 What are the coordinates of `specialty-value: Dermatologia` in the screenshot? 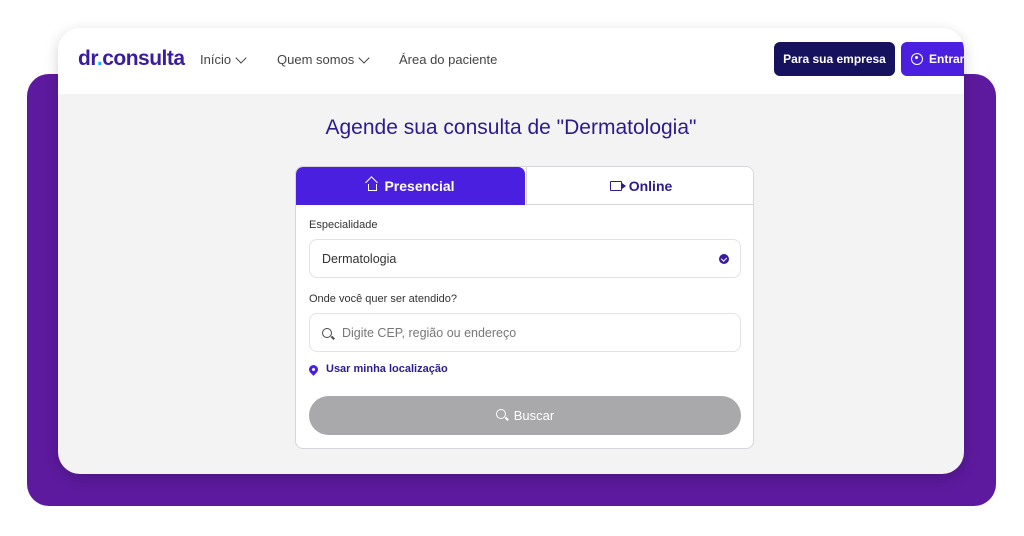 It's located at (359, 258).